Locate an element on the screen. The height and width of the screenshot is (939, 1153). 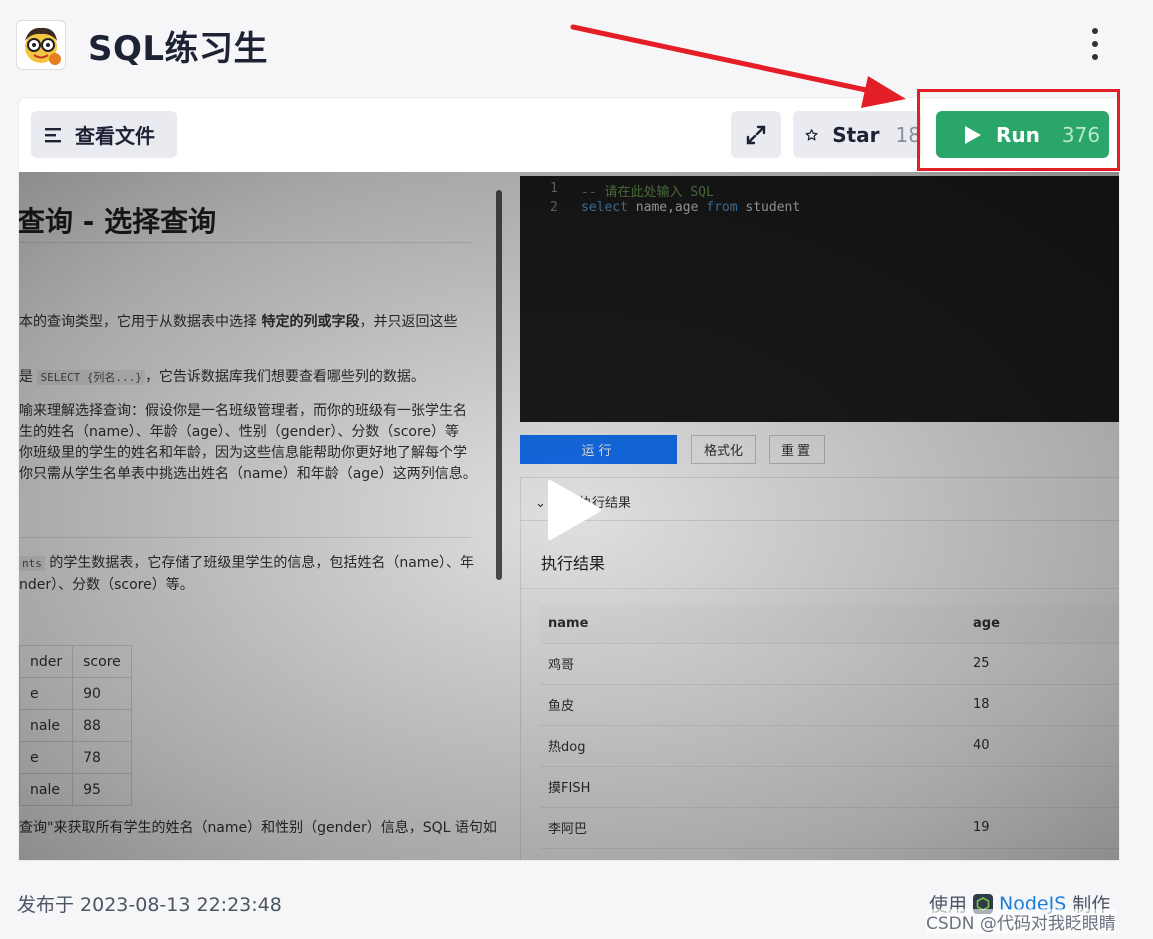
table-row: 鸡哥 25 is located at coordinates (829, 664).